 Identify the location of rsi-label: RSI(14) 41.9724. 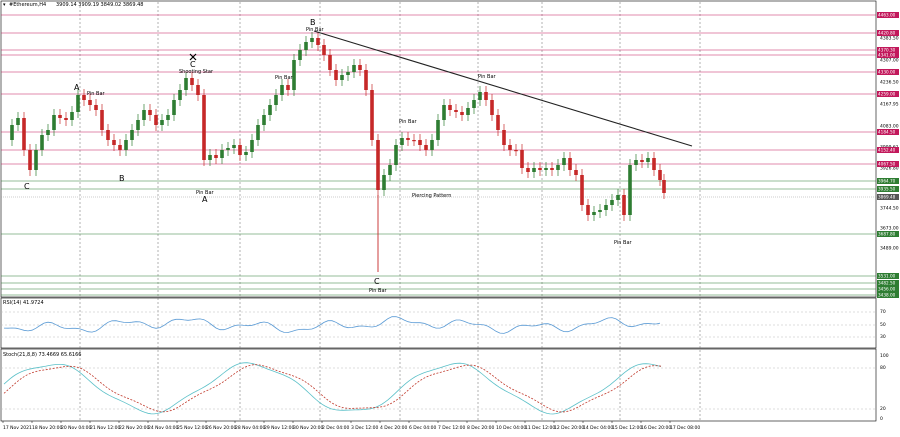
(23, 303).